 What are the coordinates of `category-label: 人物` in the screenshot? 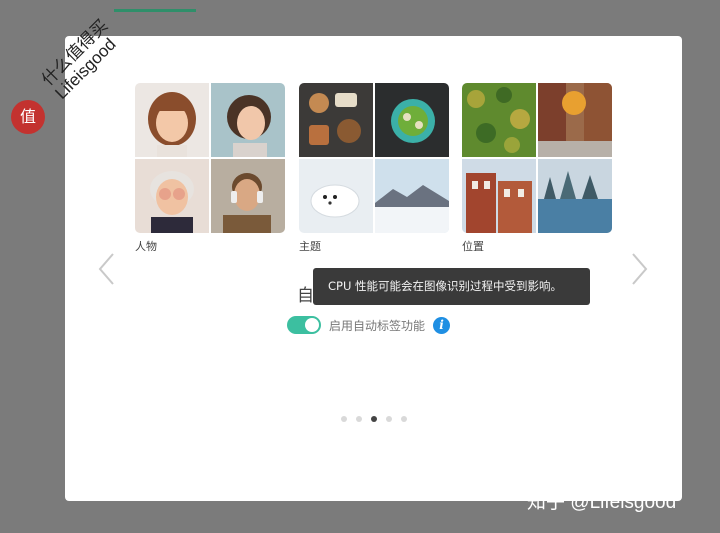 It's located at (146, 246).